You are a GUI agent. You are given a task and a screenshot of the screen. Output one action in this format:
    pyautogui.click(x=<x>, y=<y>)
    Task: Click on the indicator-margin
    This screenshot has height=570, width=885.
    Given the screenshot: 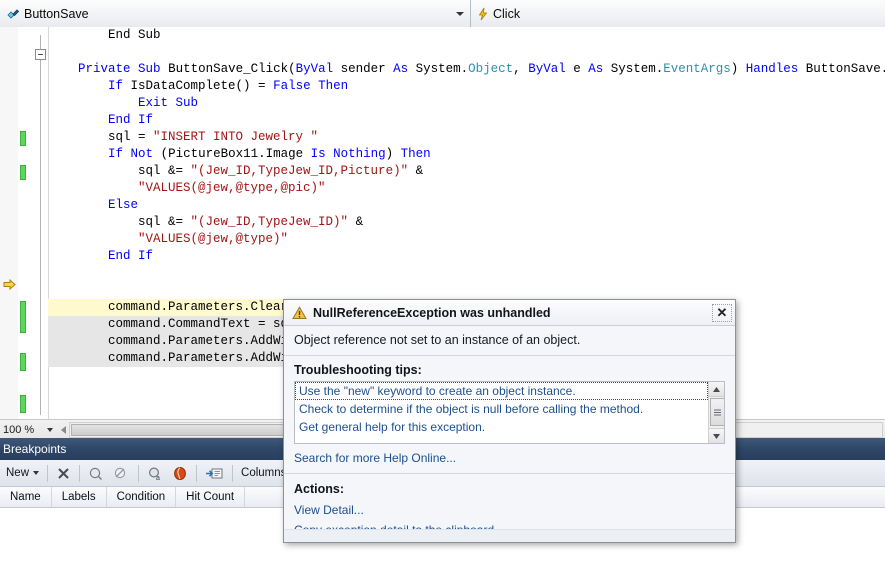 What is the action you would take?
    pyautogui.click(x=9, y=223)
    